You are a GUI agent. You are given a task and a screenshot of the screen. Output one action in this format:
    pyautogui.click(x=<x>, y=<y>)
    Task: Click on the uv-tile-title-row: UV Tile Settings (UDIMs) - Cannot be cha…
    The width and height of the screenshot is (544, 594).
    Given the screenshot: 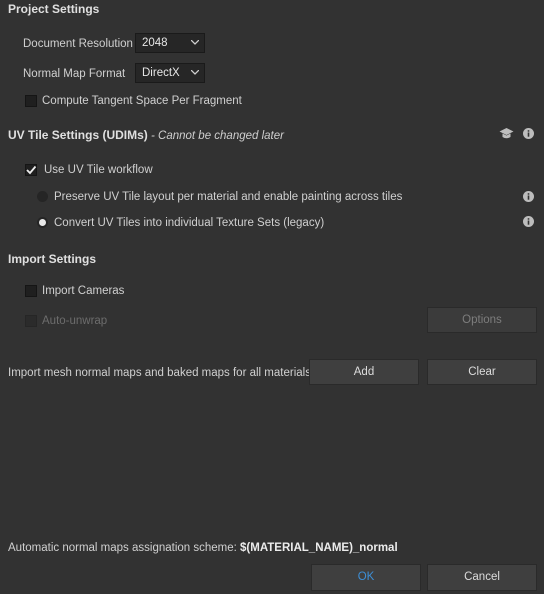 What is the action you would take?
    pyautogui.click(x=146, y=135)
    